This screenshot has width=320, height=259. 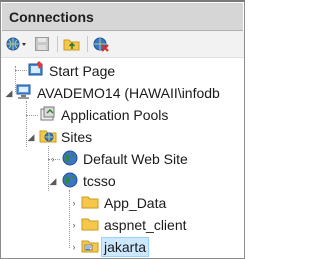 What do you see at coordinates (72, 44) in the screenshot?
I see `up-folder-icon` at bounding box center [72, 44].